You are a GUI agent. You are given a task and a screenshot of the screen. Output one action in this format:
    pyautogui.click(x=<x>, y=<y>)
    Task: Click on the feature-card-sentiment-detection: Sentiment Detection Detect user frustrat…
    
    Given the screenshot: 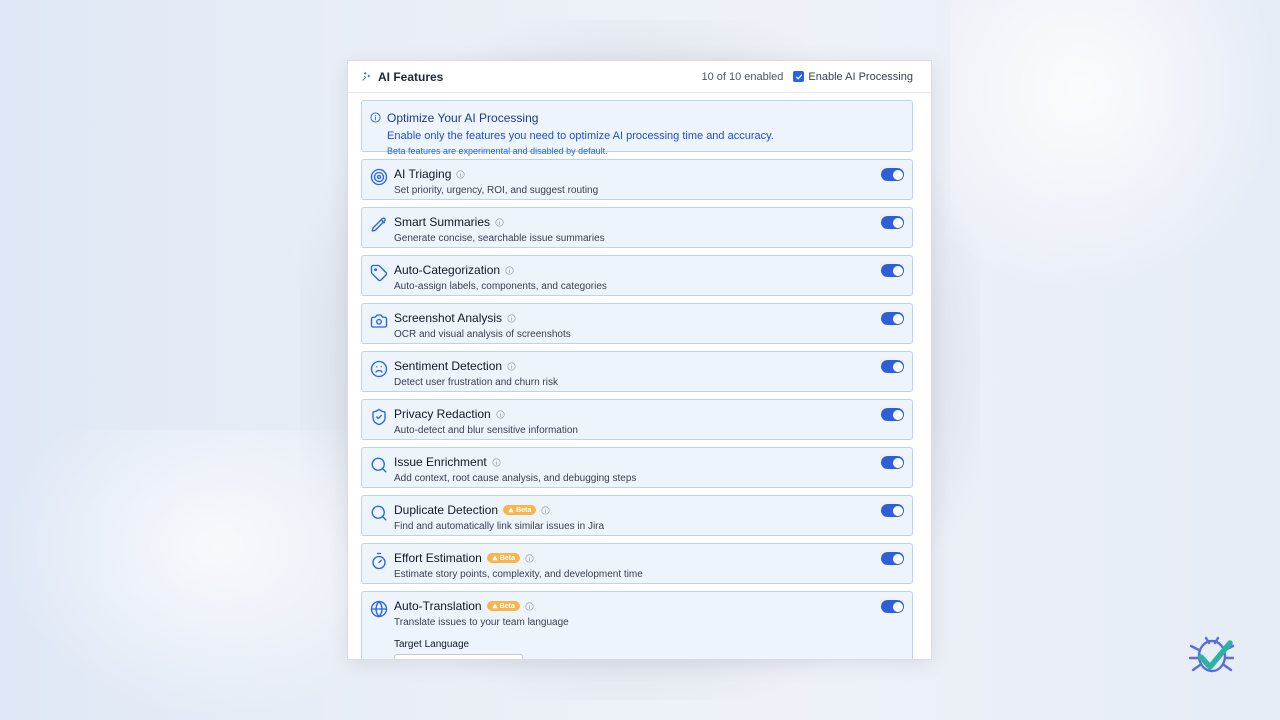 What is the action you would take?
    pyautogui.click(x=637, y=371)
    